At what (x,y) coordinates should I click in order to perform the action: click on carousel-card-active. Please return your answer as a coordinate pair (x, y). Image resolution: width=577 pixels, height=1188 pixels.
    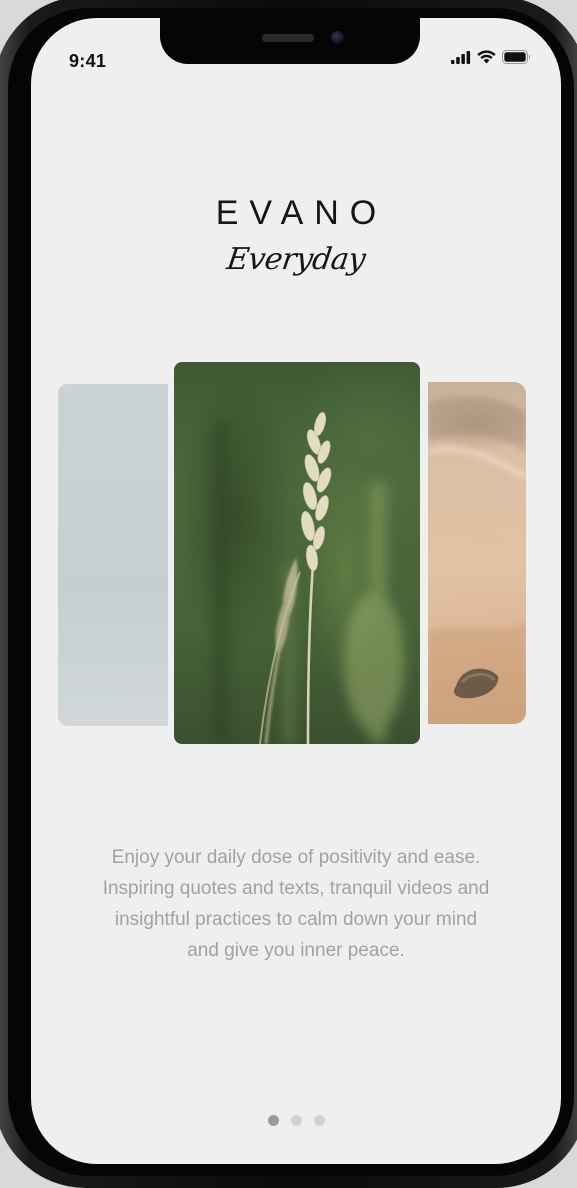
    Looking at the image, I should click on (297, 553).